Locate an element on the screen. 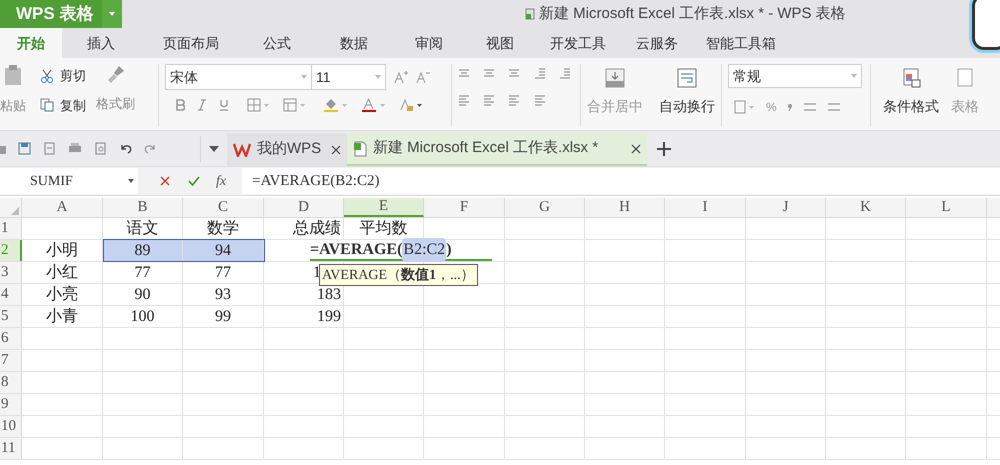 The height and width of the screenshot is (465, 1000). file-icon is located at coordinates (530, 14).